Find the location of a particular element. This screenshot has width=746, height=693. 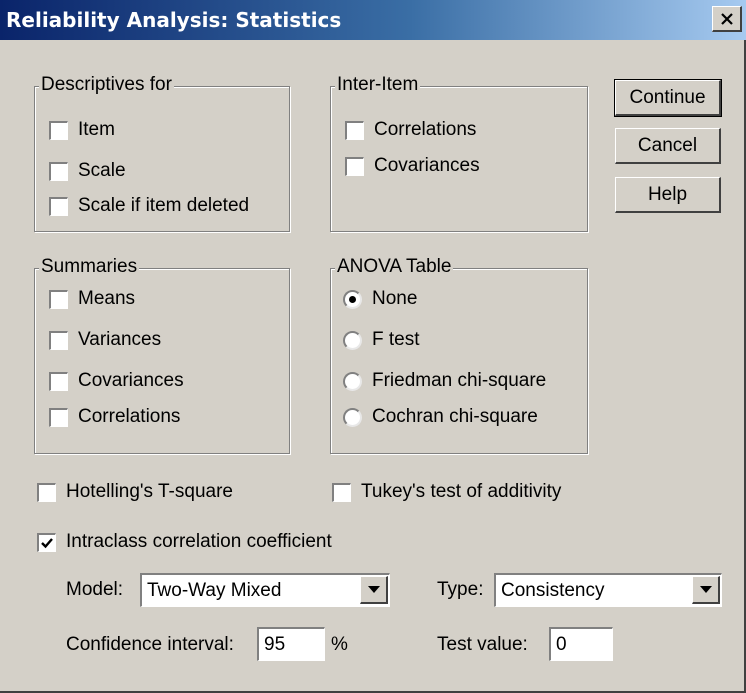

type-value: Consistency is located at coordinates (553, 590).